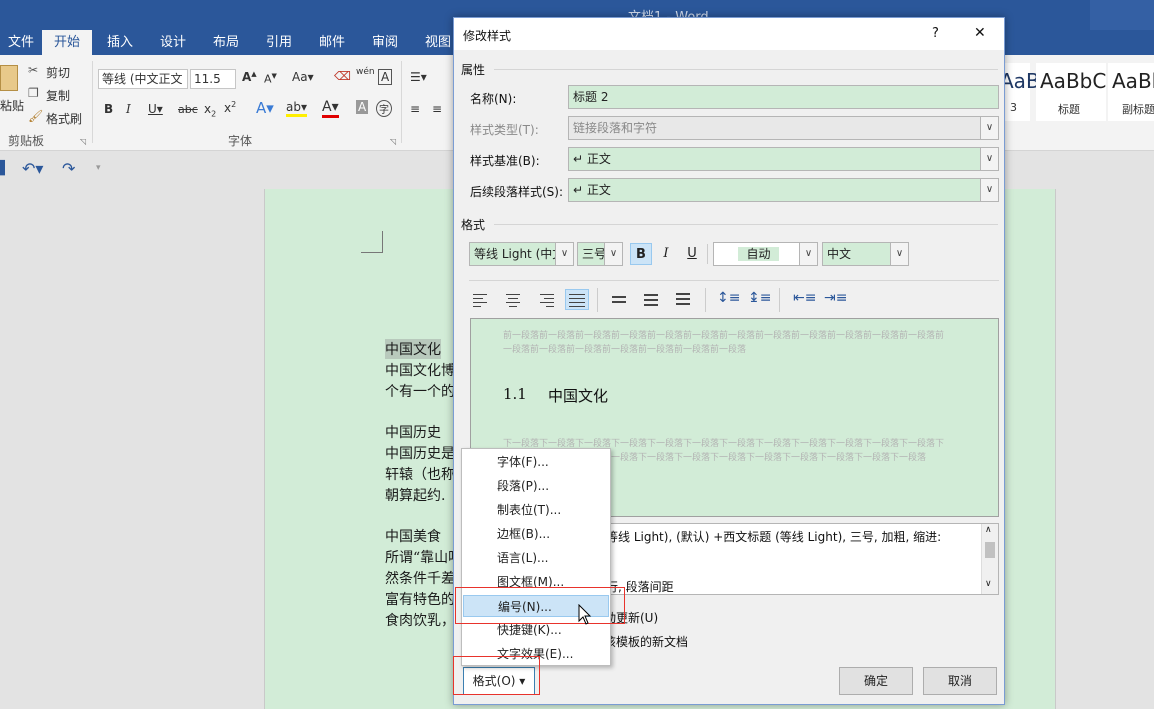 The height and width of the screenshot is (709, 1154). I want to click on tab-layout: 布局, so click(226, 42).